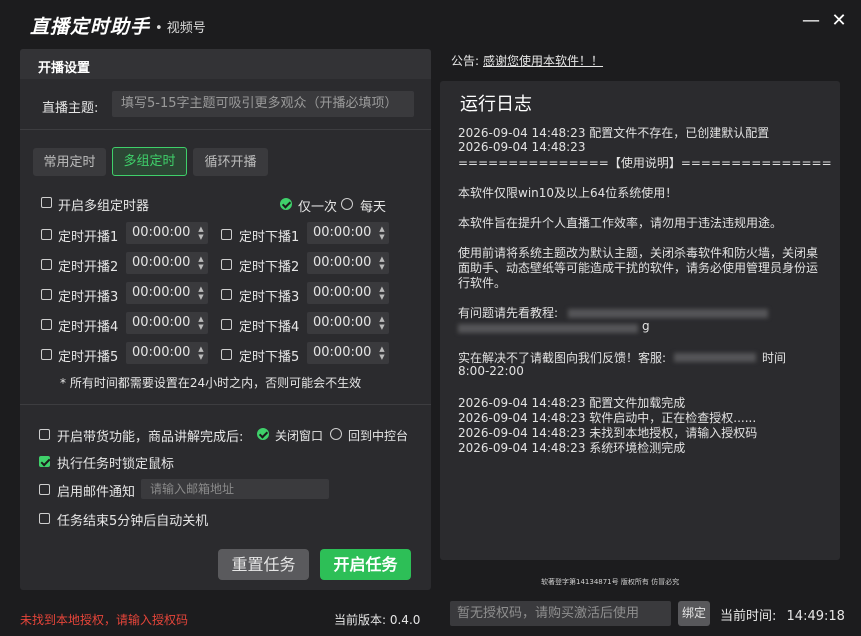  What do you see at coordinates (269, 357) in the screenshot?
I see `timer-stop-label: 定时下播5` at bounding box center [269, 357].